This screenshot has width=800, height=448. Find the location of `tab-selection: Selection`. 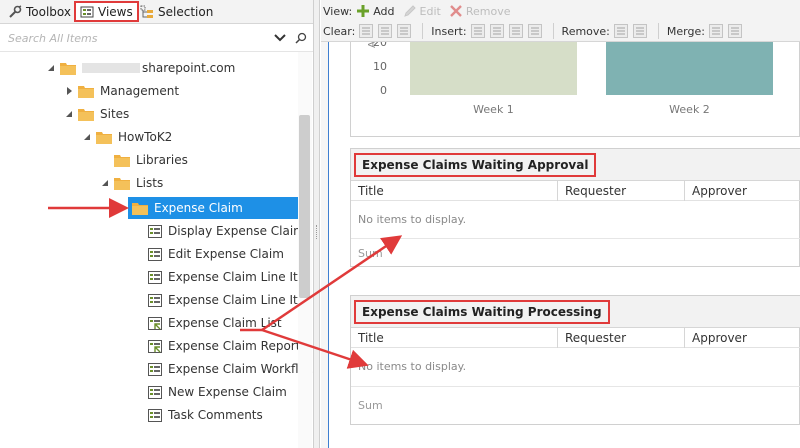

tab-selection: Selection is located at coordinates (176, 12).